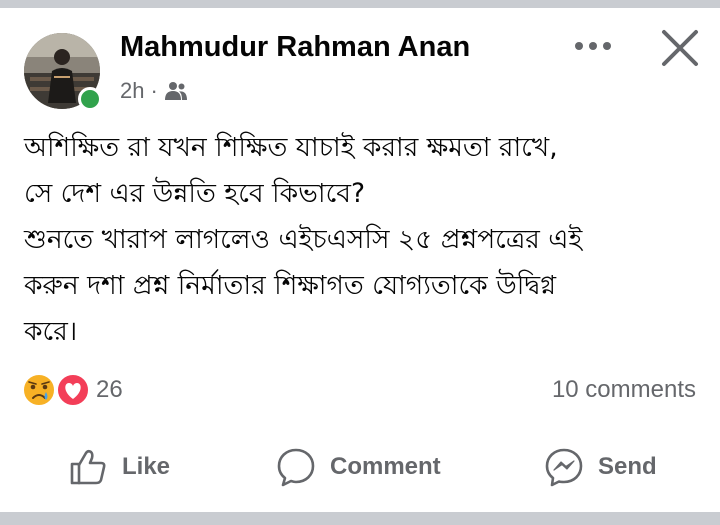 The width and height of the screenshot is (720, 525). I want to click on send-button: Send, so click(600, 467).